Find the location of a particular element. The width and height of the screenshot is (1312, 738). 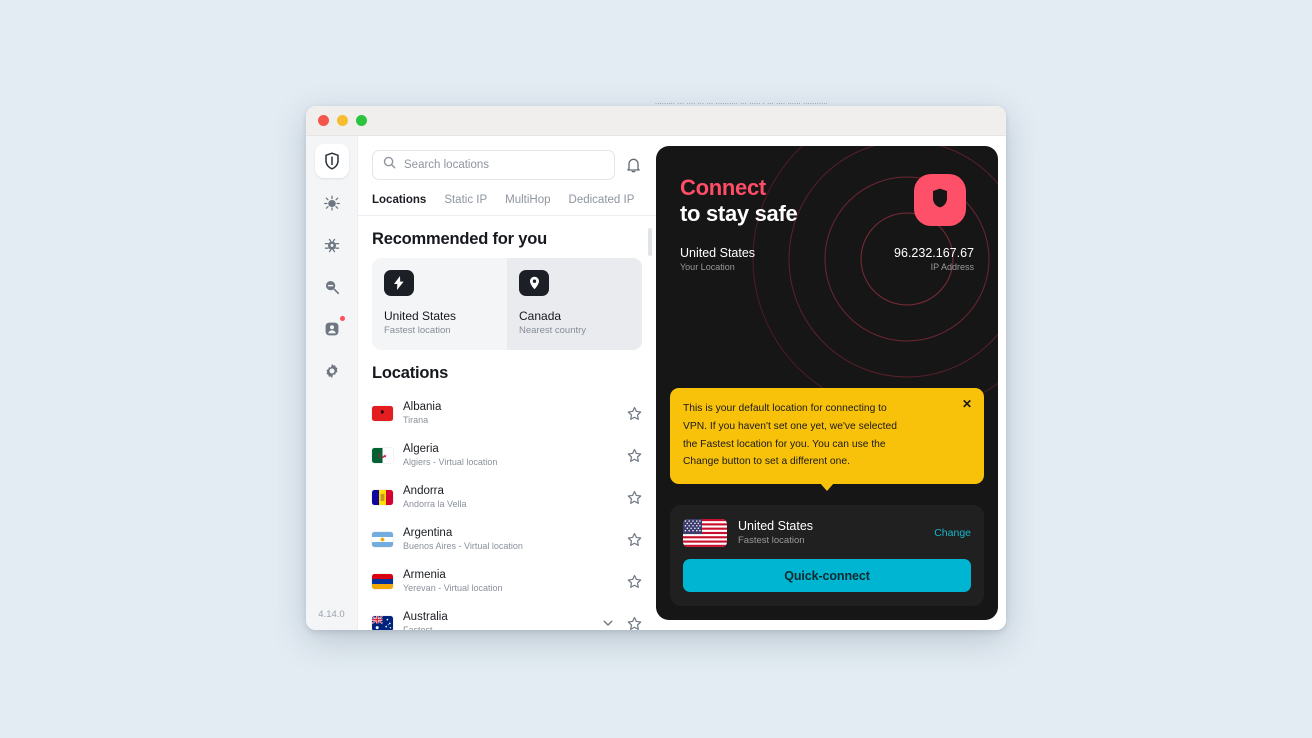

sidebar: 4.14.0 is located at coordinates (332, 383).